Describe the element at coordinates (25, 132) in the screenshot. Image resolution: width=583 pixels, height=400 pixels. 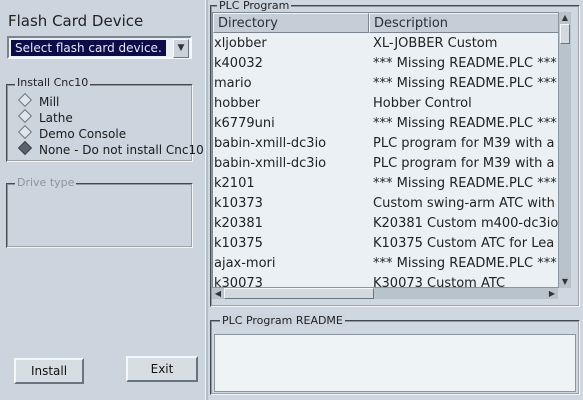
I see `radio-demo-console-icon` at that location.